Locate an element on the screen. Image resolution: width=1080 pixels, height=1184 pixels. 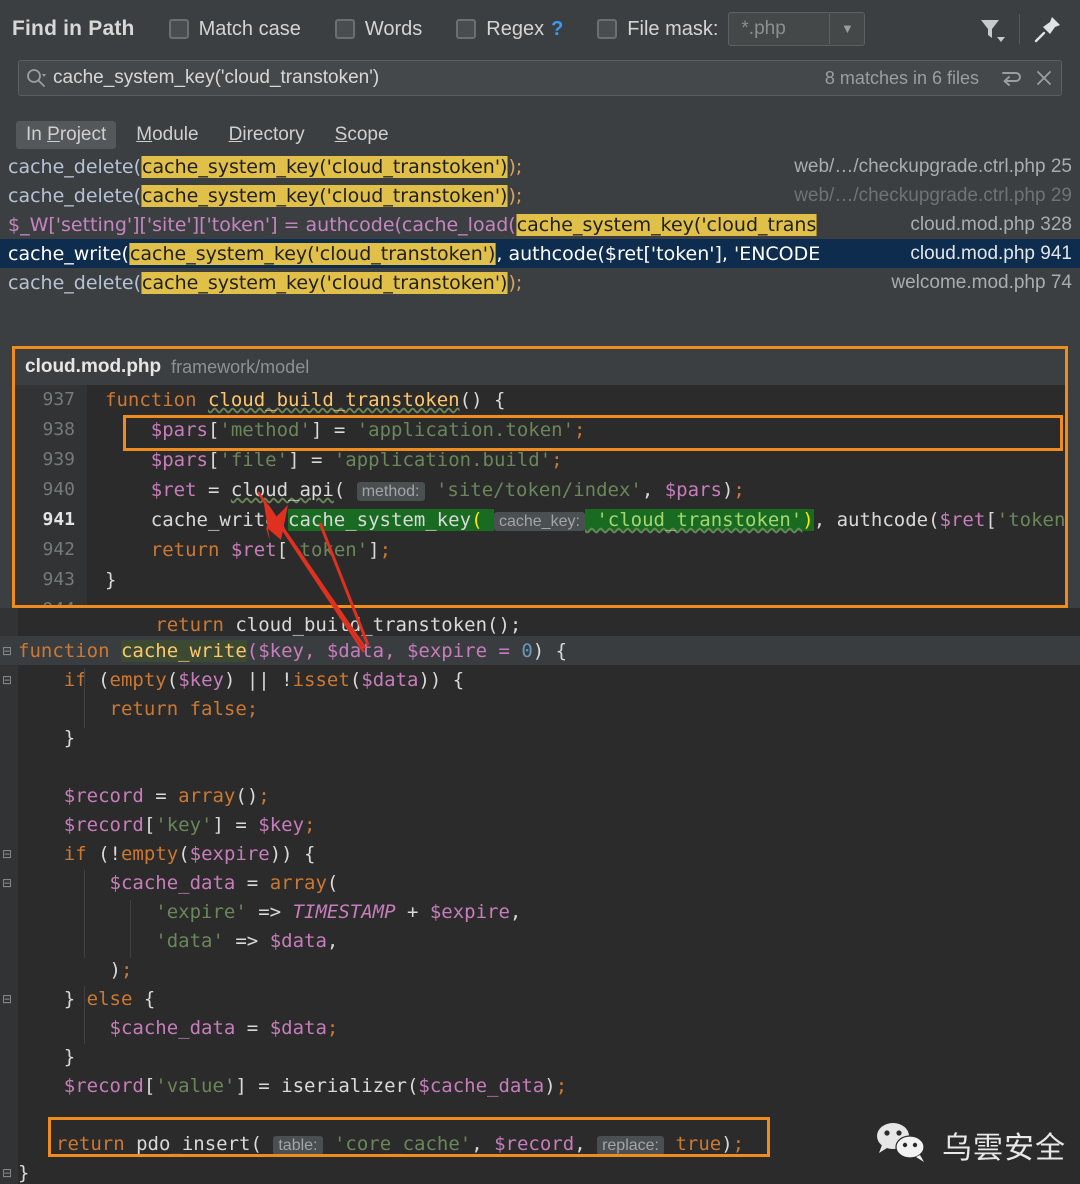
preview-code-text: $pars['method'] = 'application.token'; is located at coordinates (368, 430).